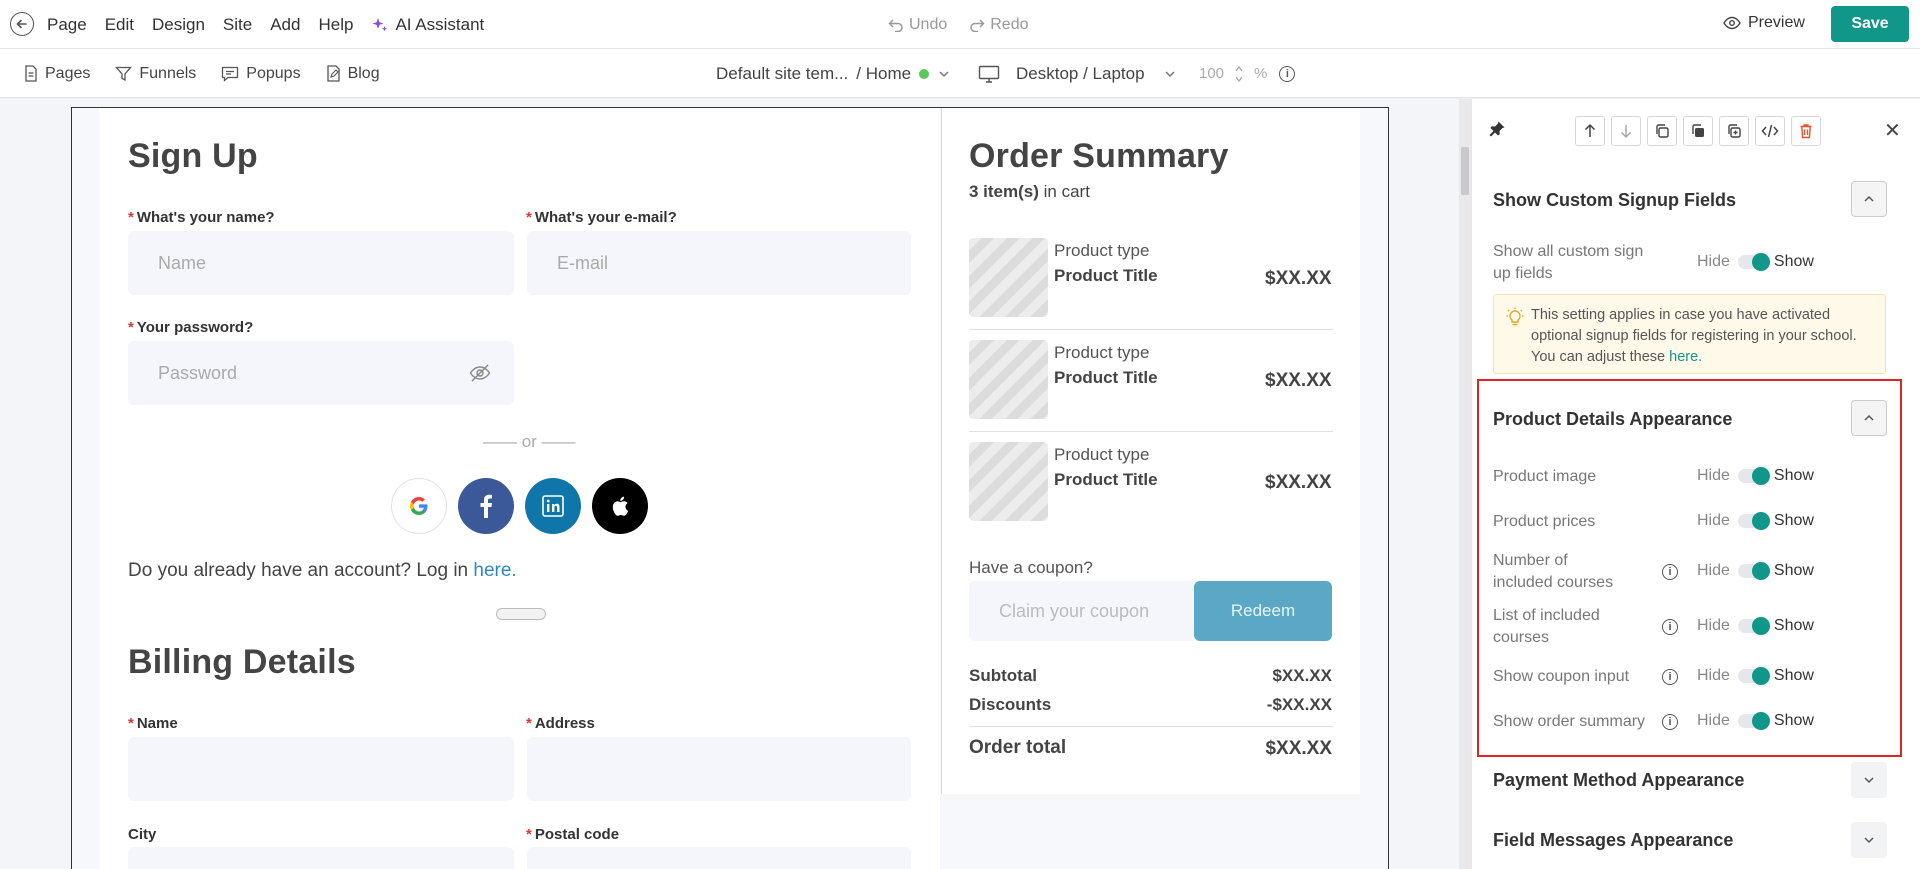  Describe the element at coordinates (57, 74) in the screenshot. I see `nav-pages: Pages` at that location.